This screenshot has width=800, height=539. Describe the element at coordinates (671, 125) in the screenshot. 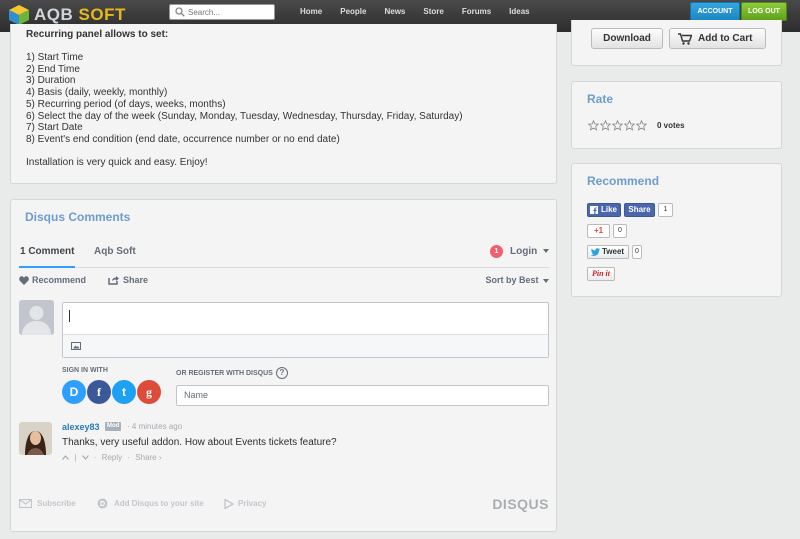

I see `vote-count: 0 votes` at that location.